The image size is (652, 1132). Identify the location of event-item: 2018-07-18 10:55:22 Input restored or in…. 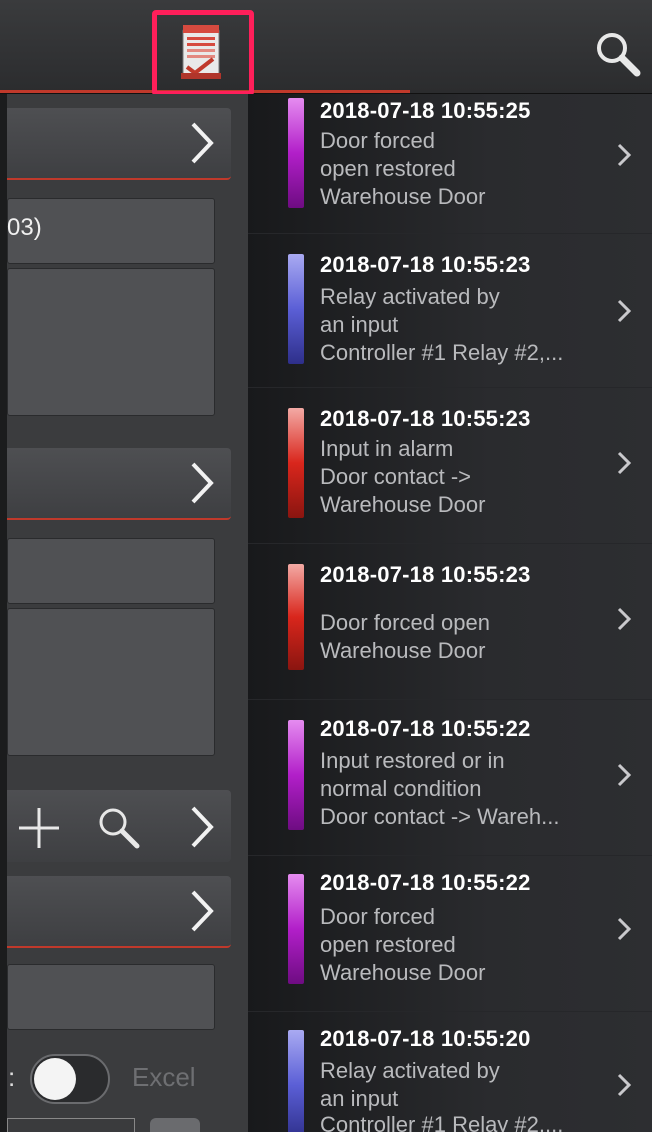
(450, 779).